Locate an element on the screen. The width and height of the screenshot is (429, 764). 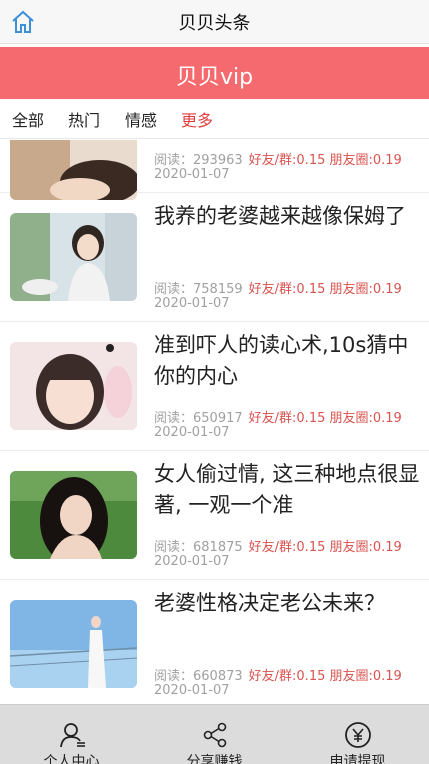
article-meta: 阅读：681875 好友/群:0.15 朋友圈:0.19 is located at coordinates (278, 547).